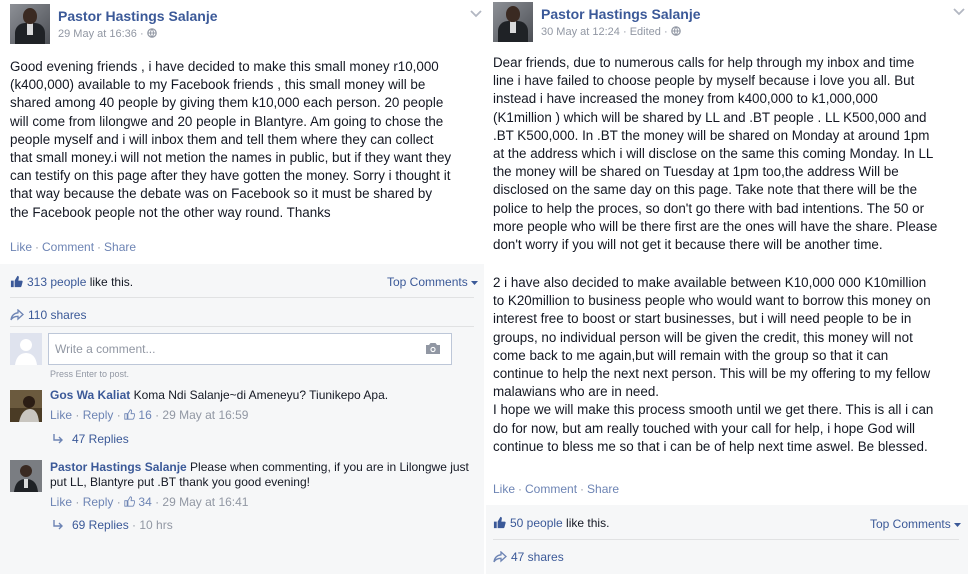  What do you see at coordinates (26, 349) in the screenshot?
I see `current-user-avatar` at bounding box center [26, 349].